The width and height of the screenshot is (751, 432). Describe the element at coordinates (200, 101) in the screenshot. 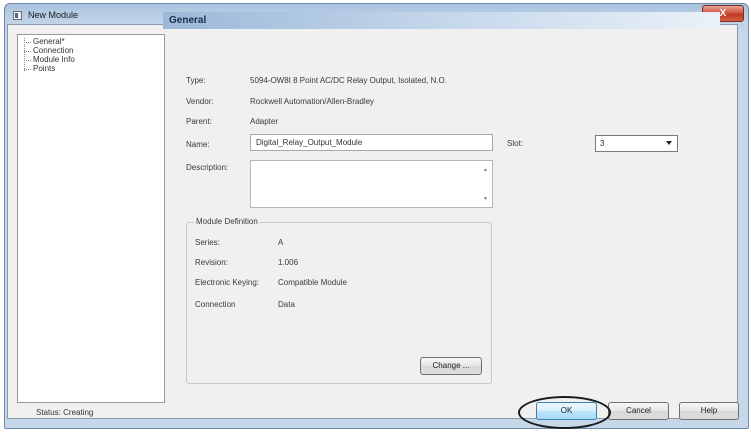

I see `vendor-label: Vendor:` at that location.